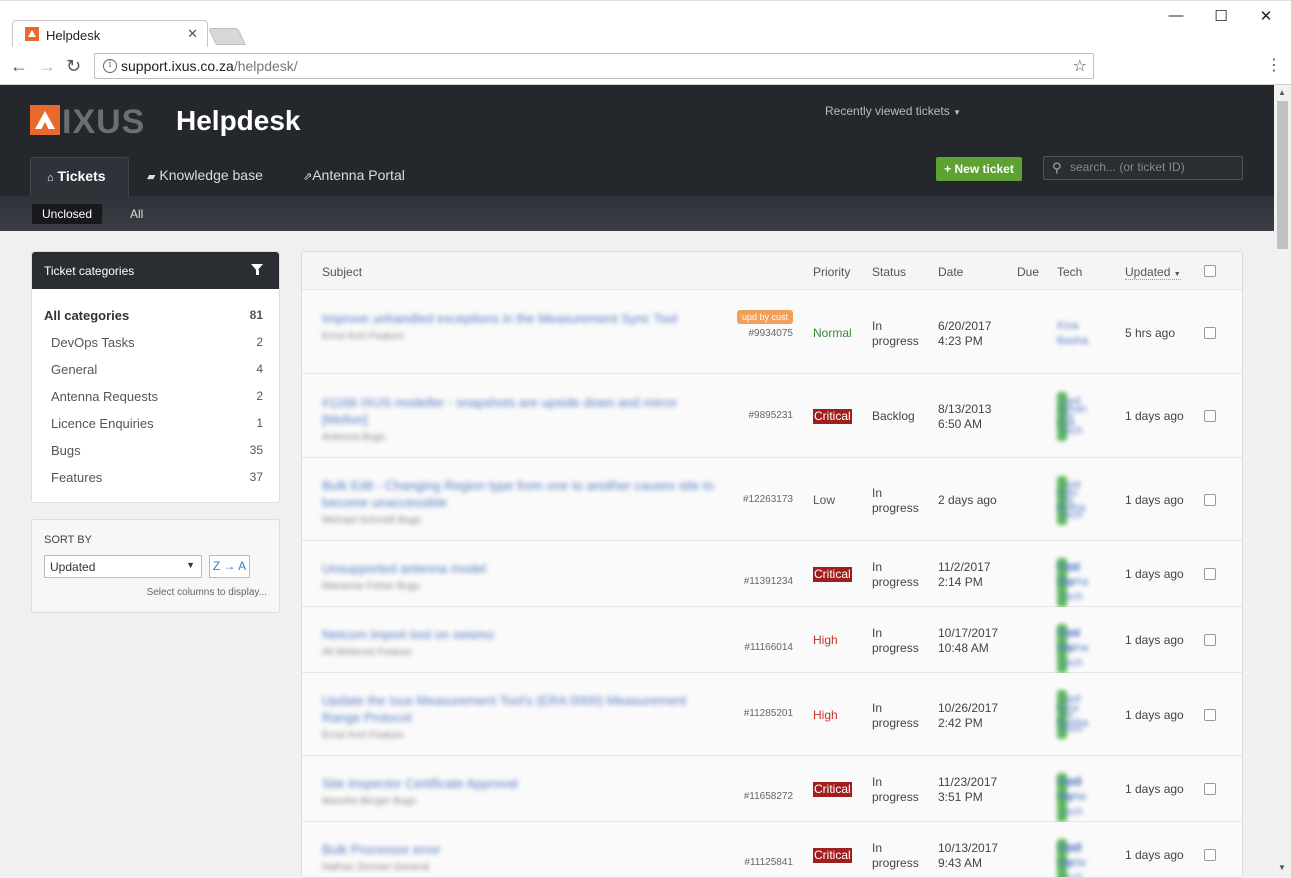  What do you see at coordinates (895, 856) in the screenshot?
I see `ticket-status: In progress` at bounding box center [895, 856].